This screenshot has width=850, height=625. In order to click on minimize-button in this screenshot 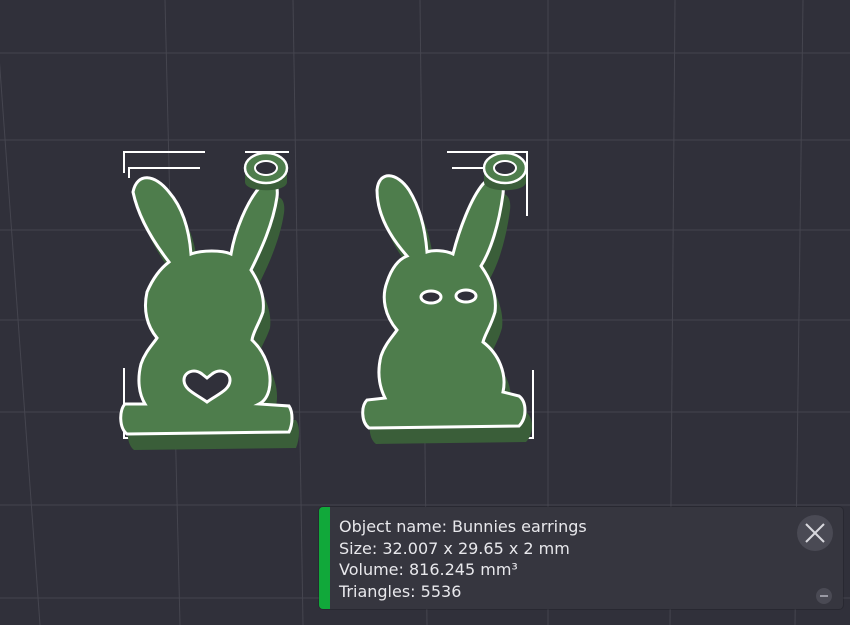, I will do `click(824, 596)`.